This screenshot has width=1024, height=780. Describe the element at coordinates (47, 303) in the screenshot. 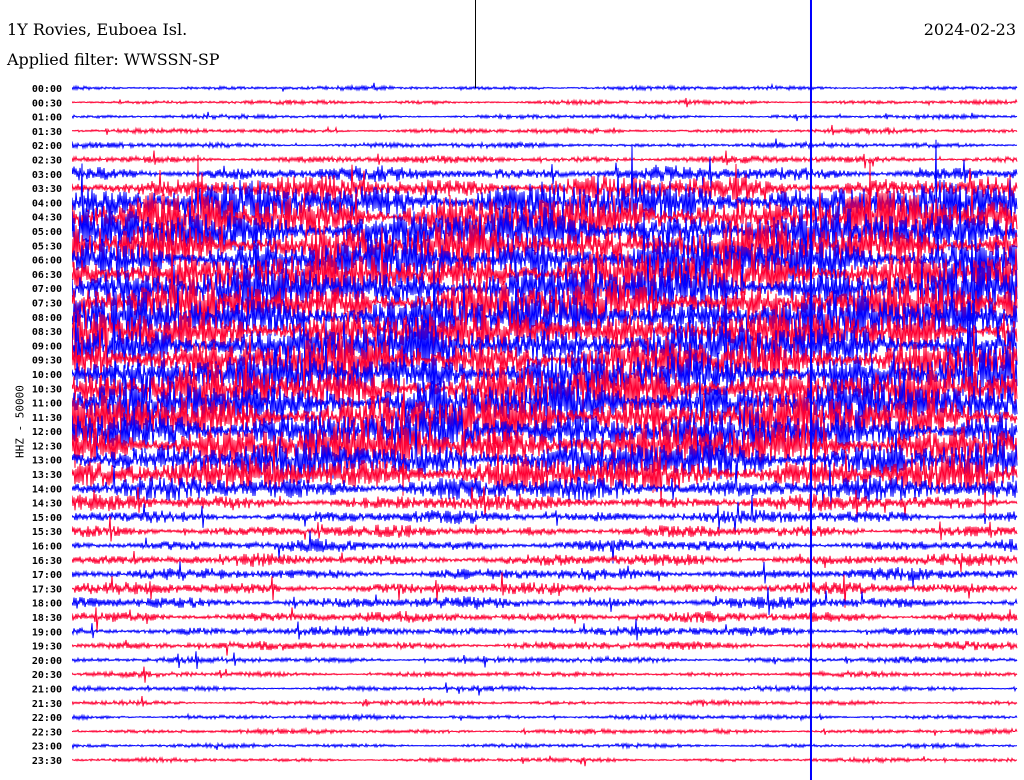

I see `row-time-label: 07:30` at that location.